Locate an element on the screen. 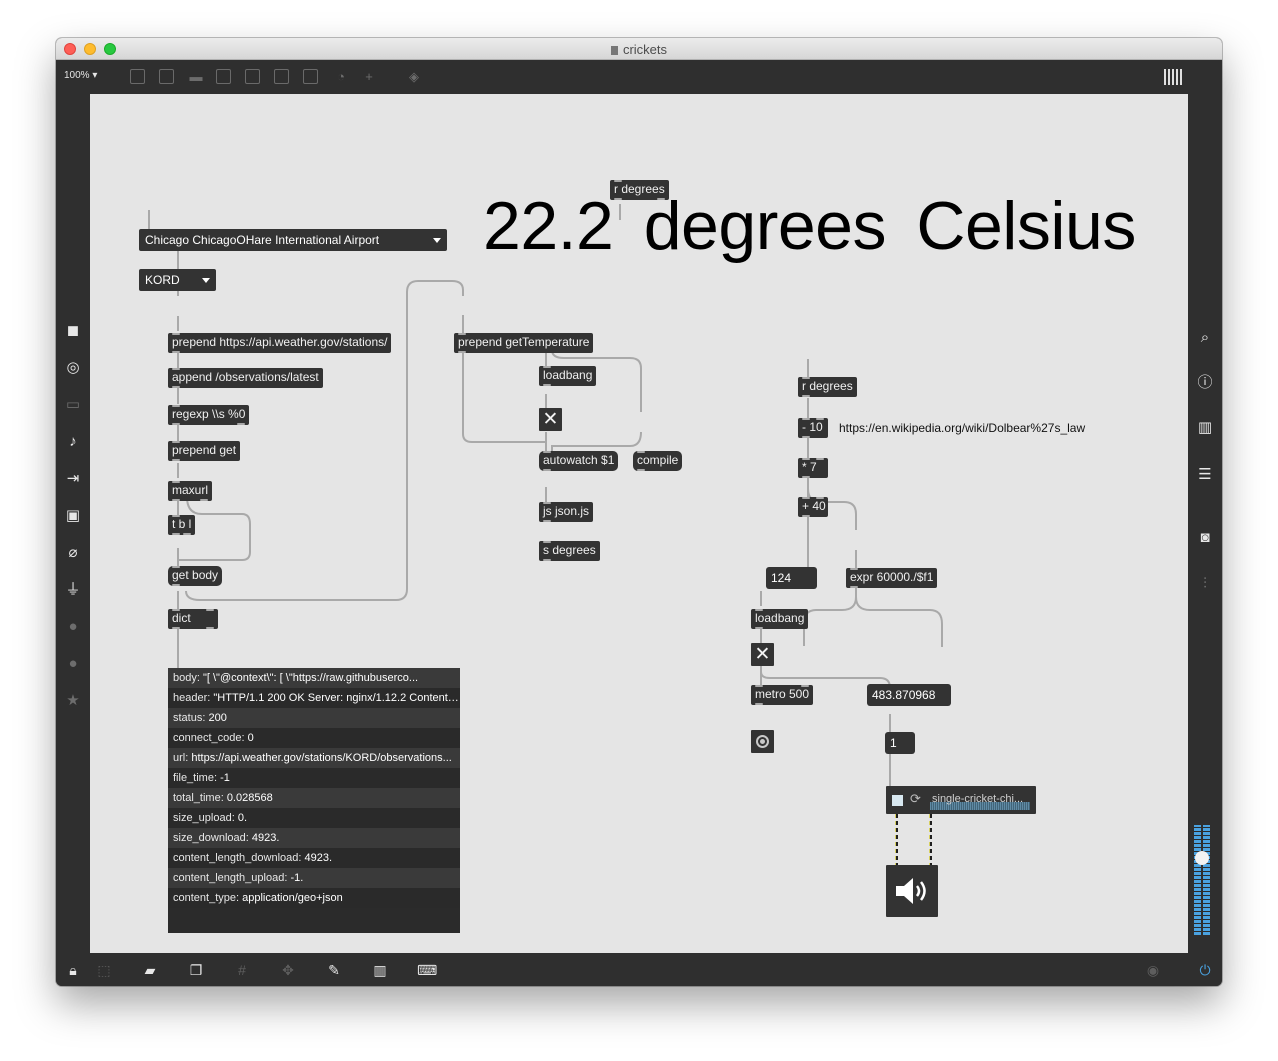 This screenshot has width=1278, height=1061. bang-button is located at coordinates (762, 741).